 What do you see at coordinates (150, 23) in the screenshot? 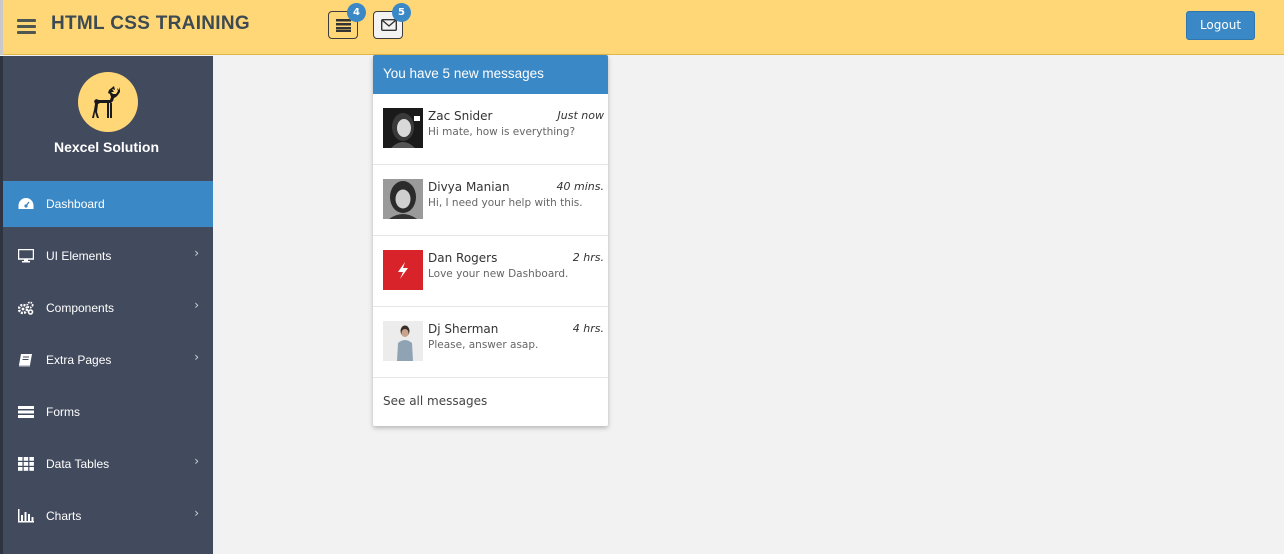
I see `brand-title: HTML CSS TRAINING` at bounding box center [150, 23].